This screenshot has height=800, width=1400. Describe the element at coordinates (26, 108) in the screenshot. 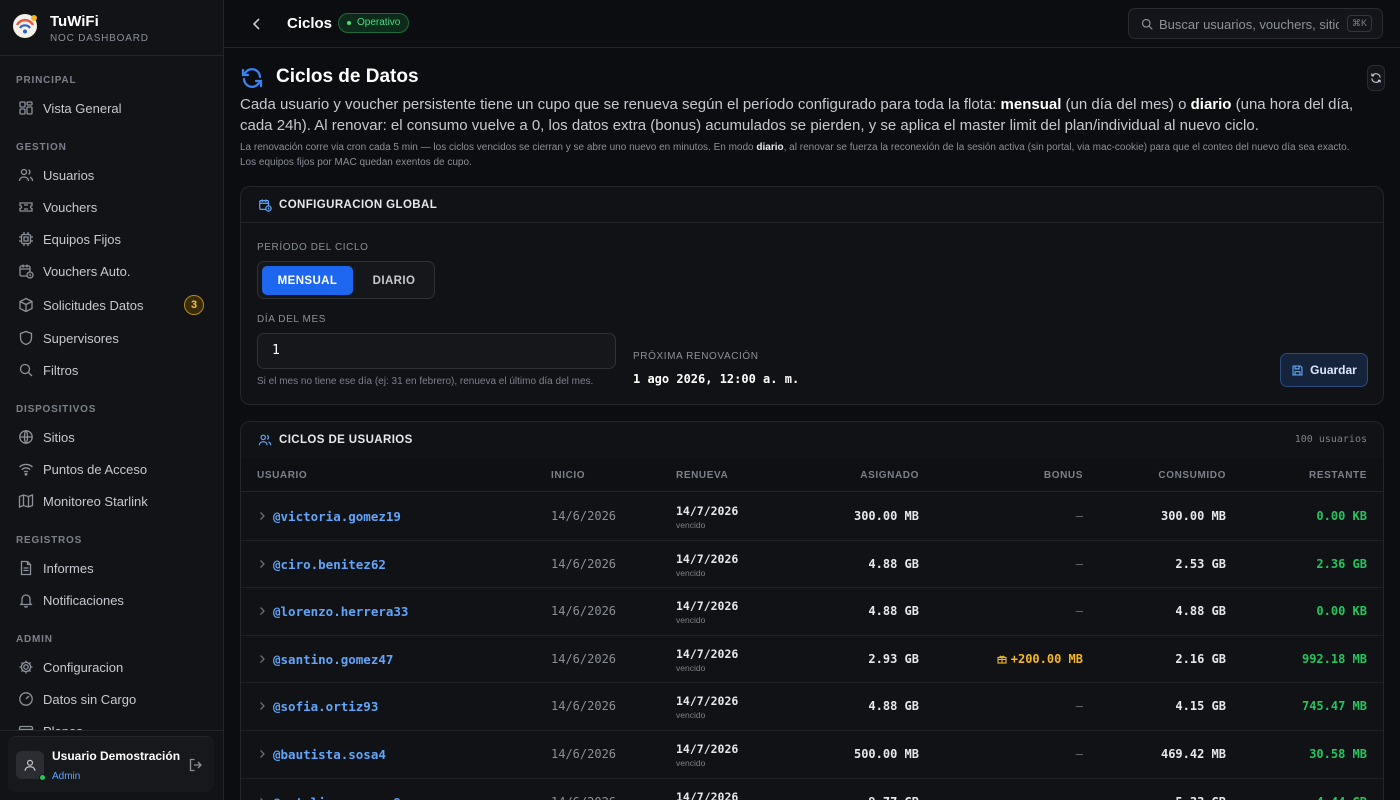

I see `grid-icon` at that location.